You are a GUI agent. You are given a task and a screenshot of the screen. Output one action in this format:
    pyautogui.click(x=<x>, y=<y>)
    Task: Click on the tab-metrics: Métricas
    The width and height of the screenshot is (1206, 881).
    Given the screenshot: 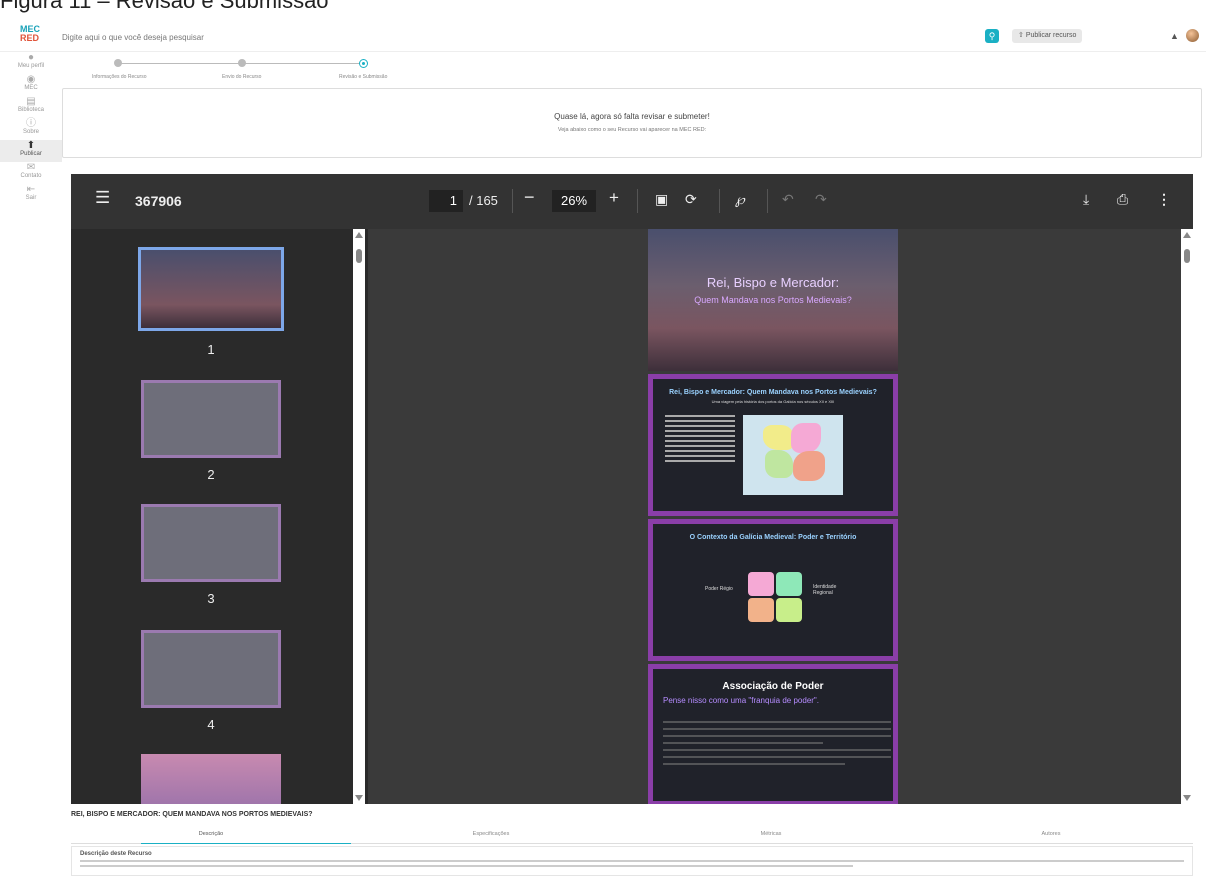 What is the action you would take?
    pyautogui.click(x=771, y=834)
    